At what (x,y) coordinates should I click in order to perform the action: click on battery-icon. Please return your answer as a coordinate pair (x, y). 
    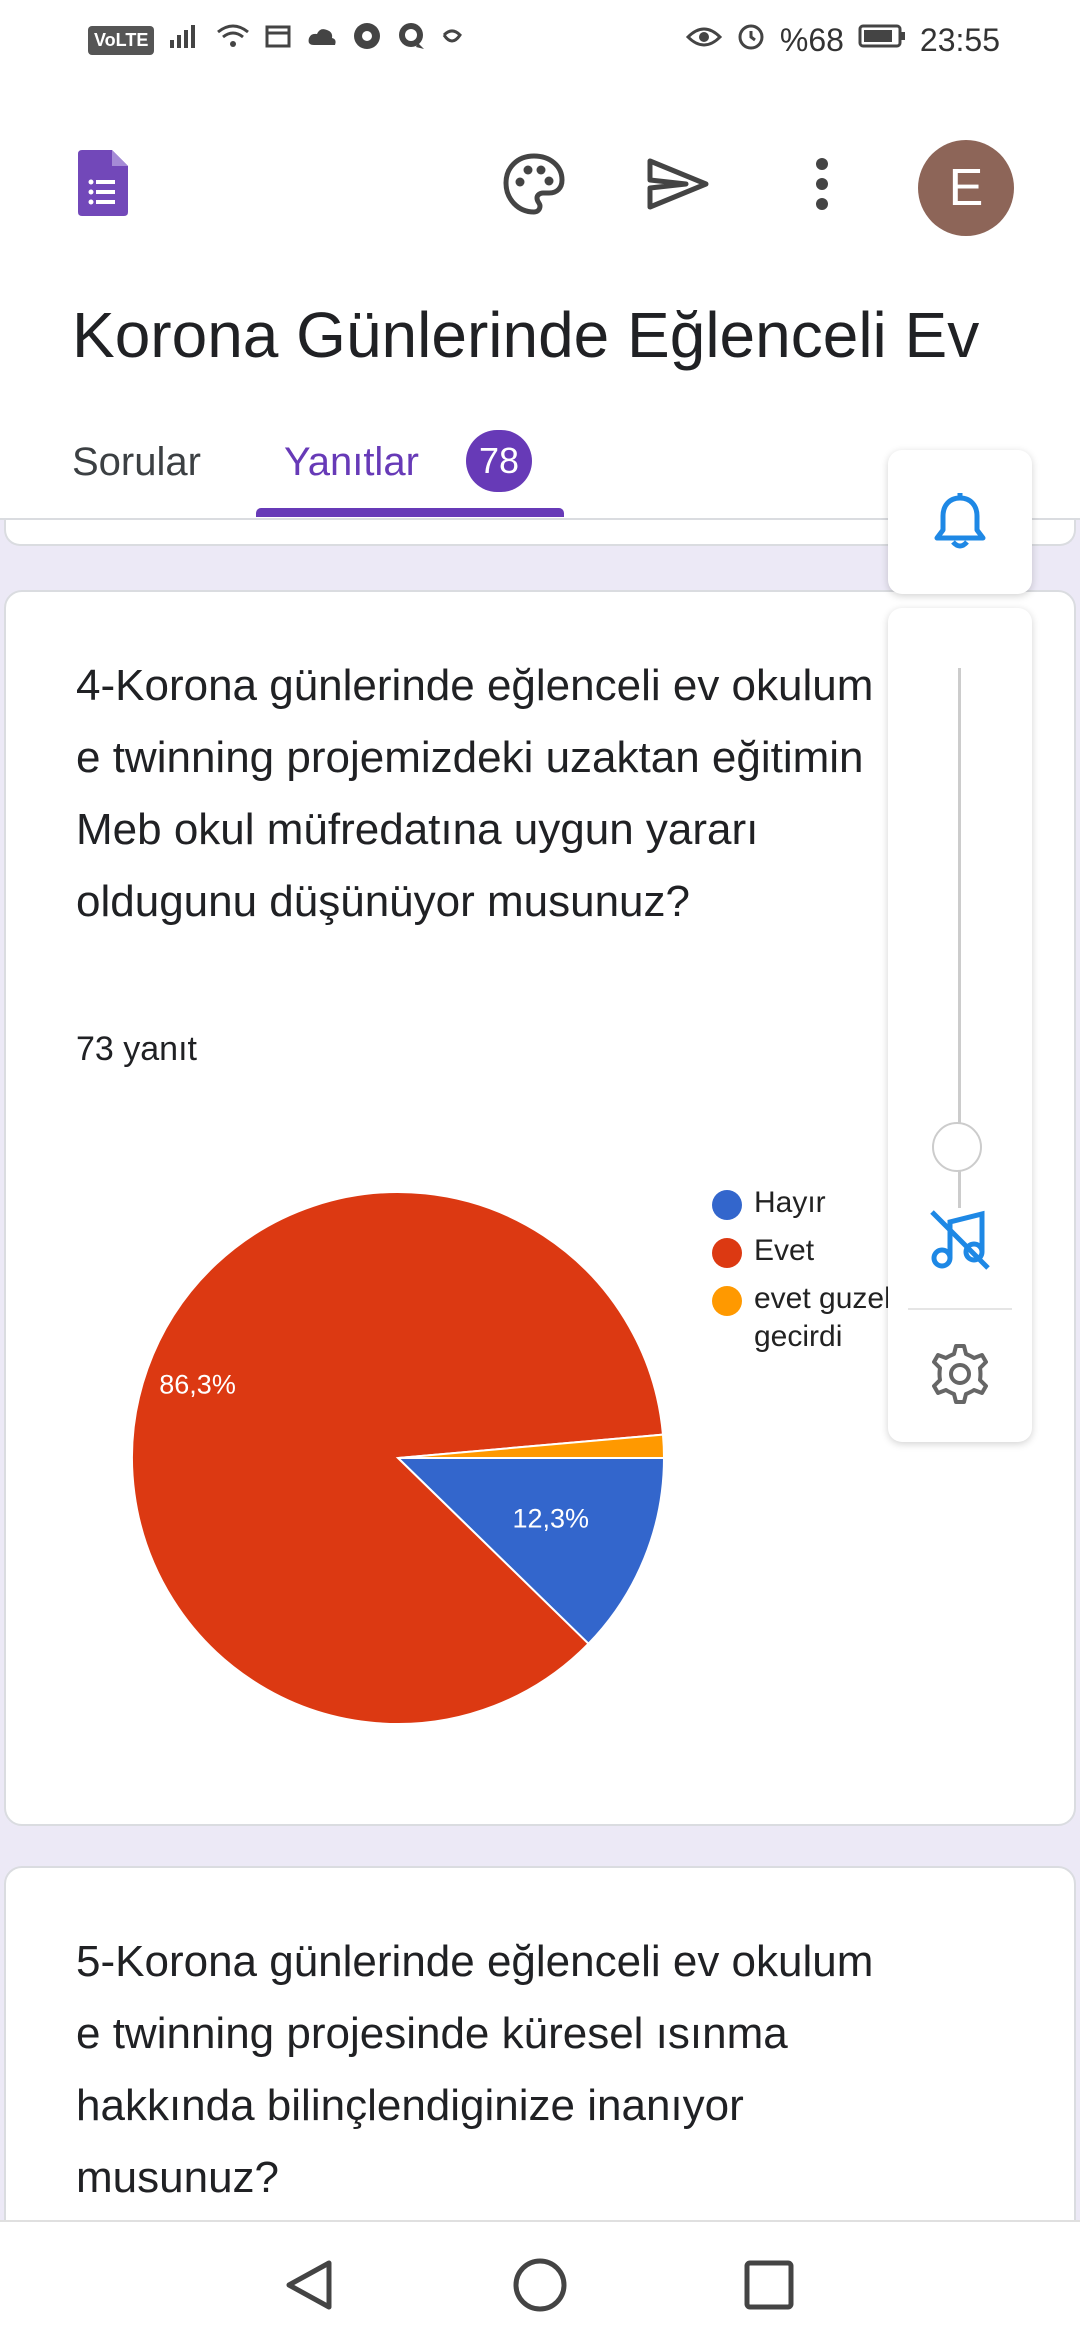
    Looking at the image, I should click on (882, 40).